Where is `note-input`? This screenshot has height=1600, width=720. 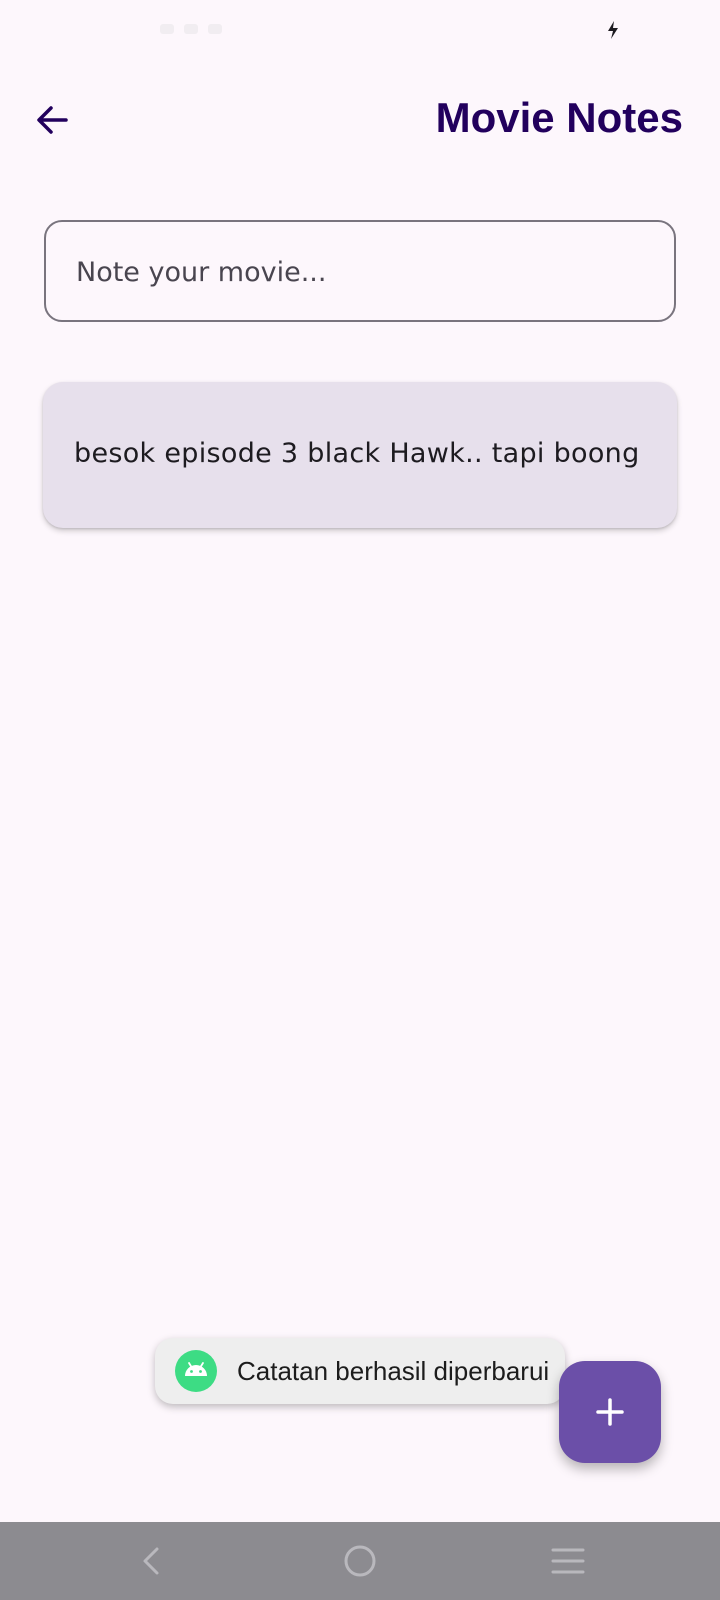 note-input is located at coordinates (361, 272).